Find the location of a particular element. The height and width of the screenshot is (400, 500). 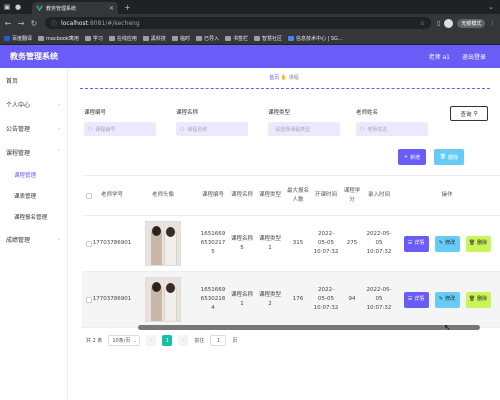

goto-page-input: 1 is located at coordinates (218, 340).